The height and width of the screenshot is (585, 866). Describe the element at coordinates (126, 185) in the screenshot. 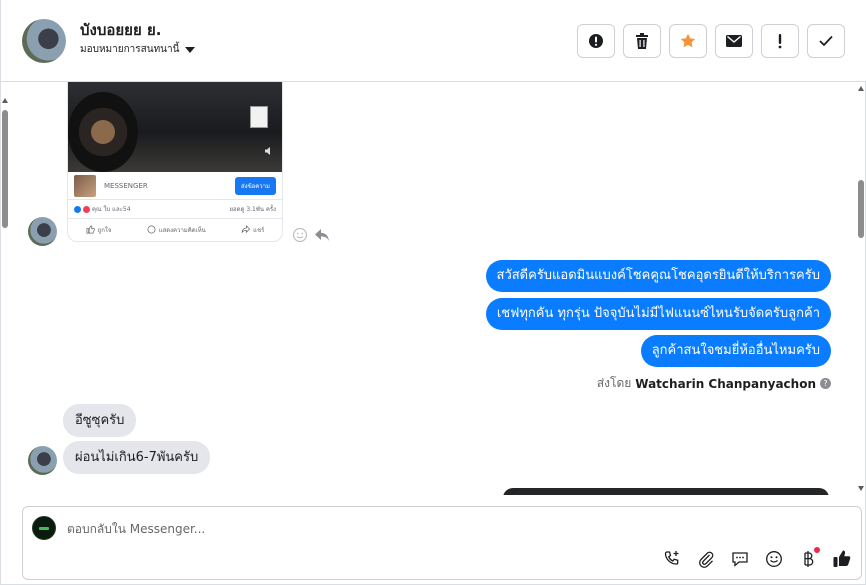

I see `messenger-label: MESSENGER` at that location.